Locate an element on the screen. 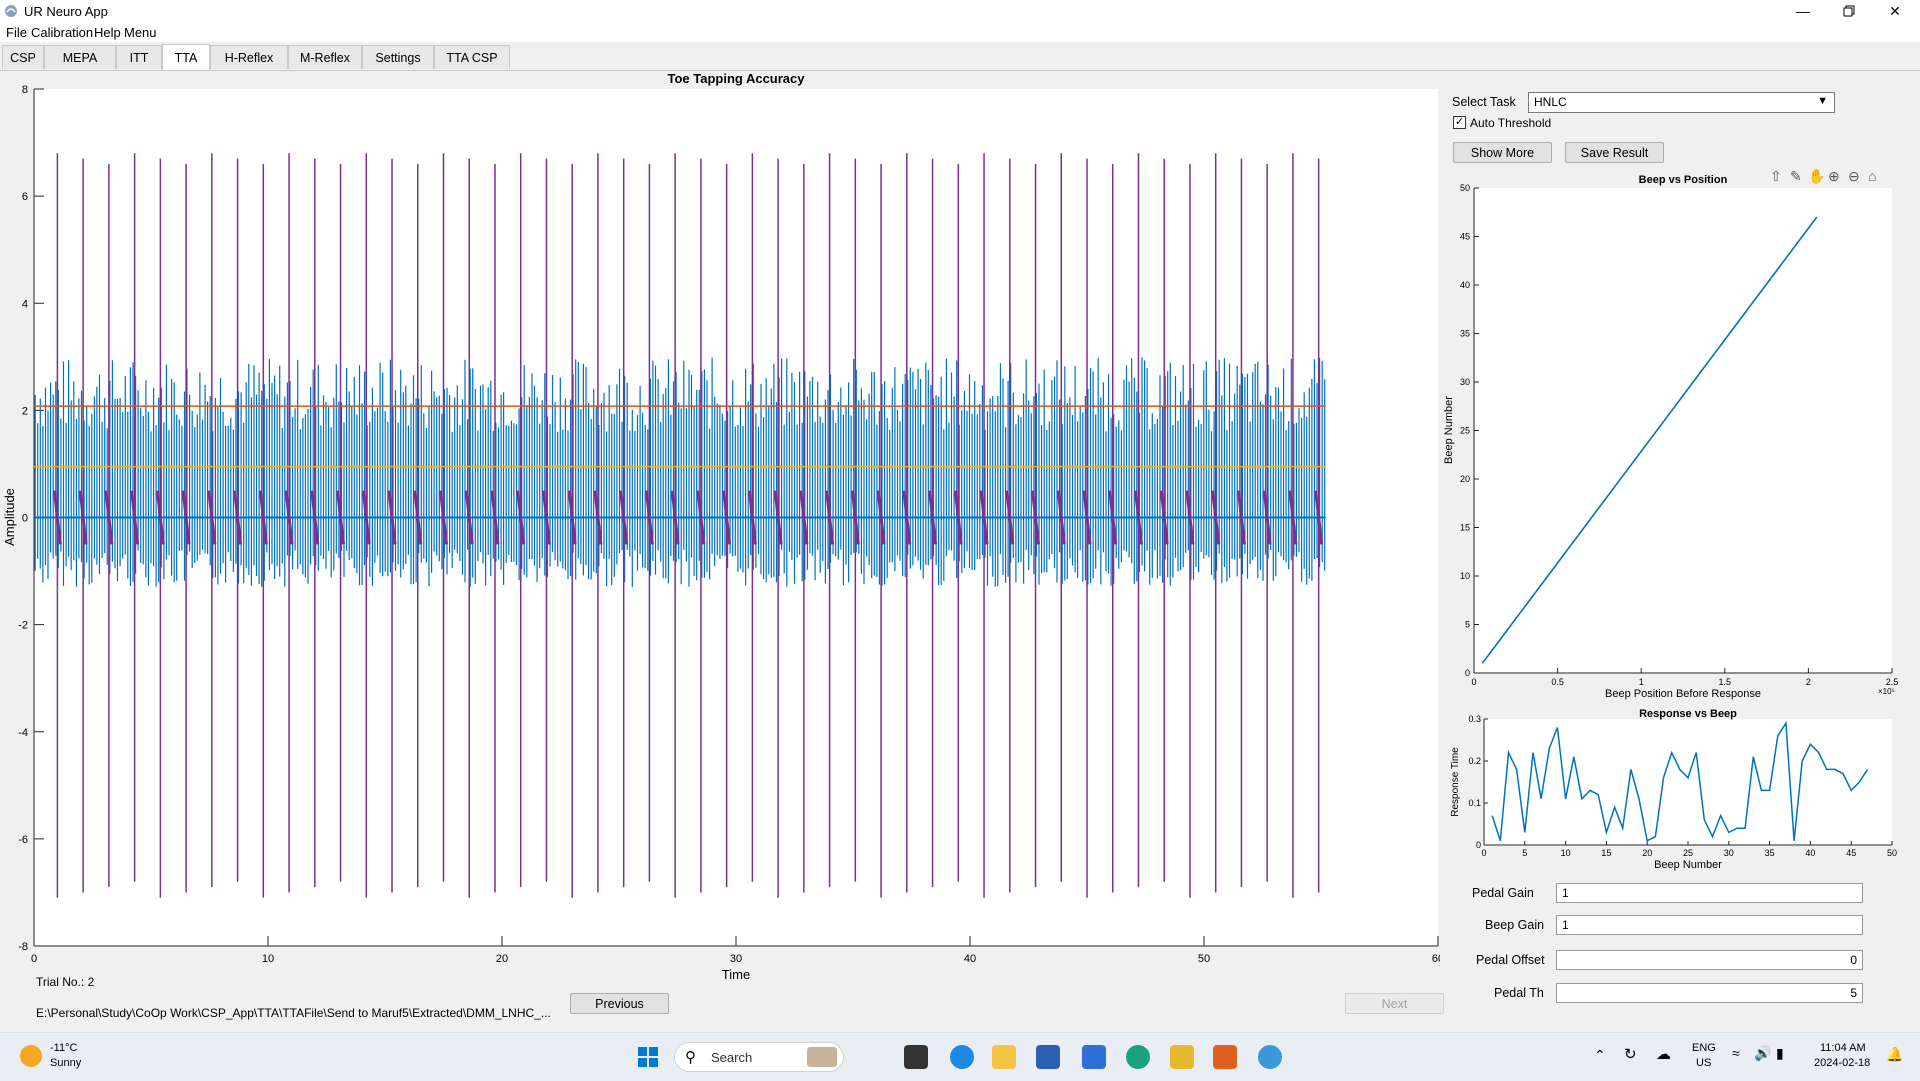  close-icon: ✕ is located at coordinates (1895, 10).